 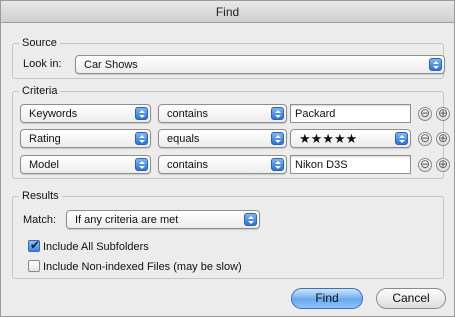 What do you see at coordinates (328, 138) in the screenshot?
I see `rating-stars: ★★★★★` at bounding box center [328, 138].